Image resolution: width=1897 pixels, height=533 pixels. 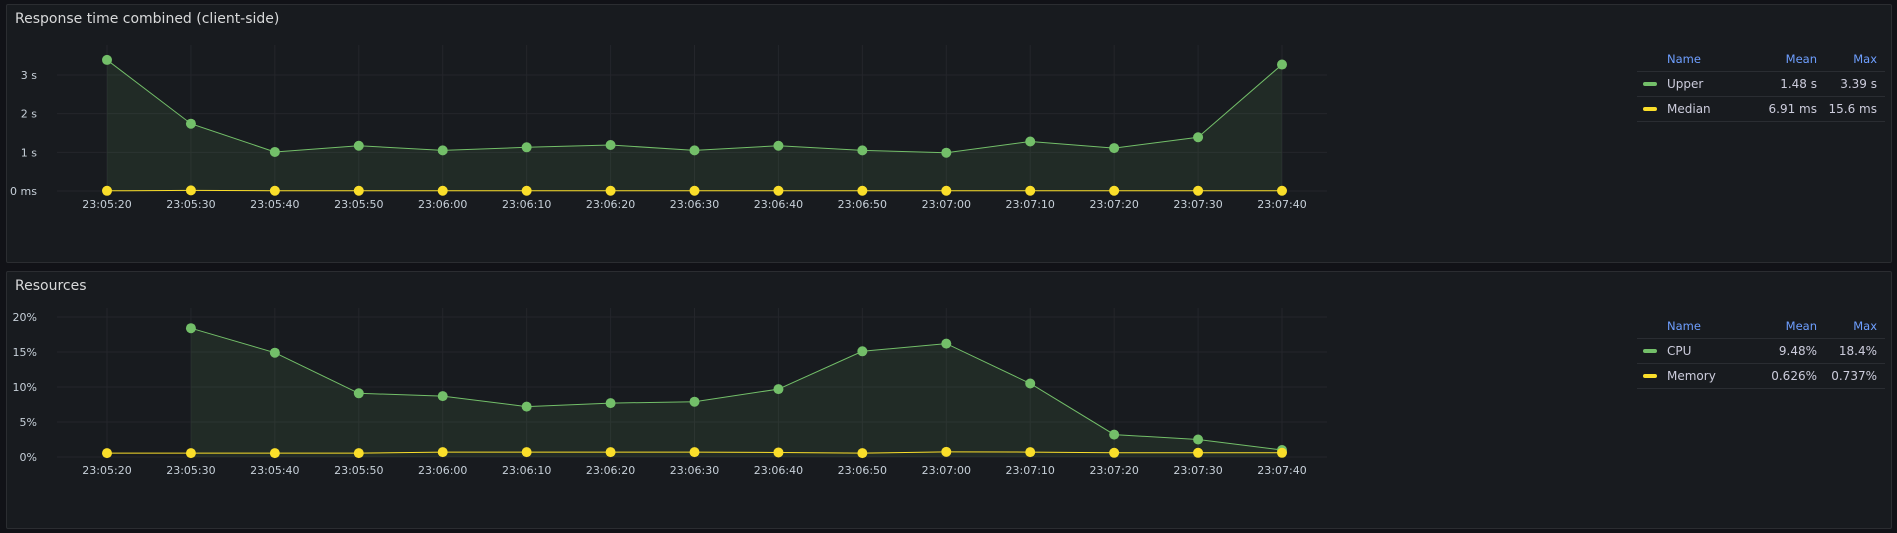 What do you see at coordinates (1679, 351) in the screenshot?
I see `legend-series-name: CPU` at bounding box center [1679, 351].